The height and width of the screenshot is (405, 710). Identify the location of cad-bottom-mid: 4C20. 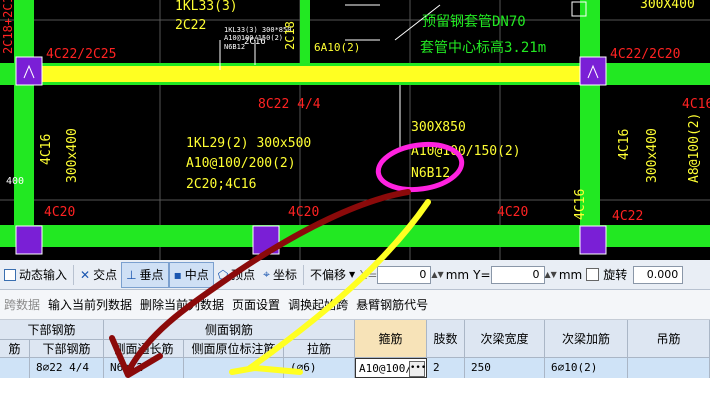
(303, 212).